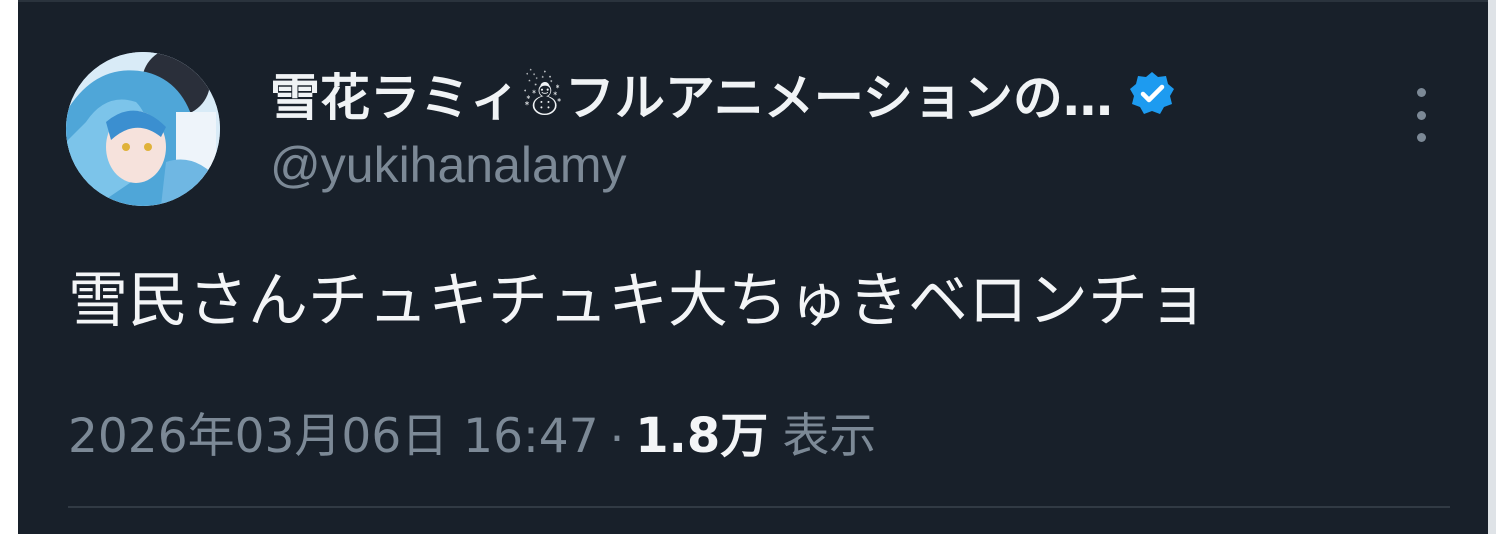  Describe the element at coordinates (1421, 92) in the screenshot. I see `more-vertical-icon` at that location.